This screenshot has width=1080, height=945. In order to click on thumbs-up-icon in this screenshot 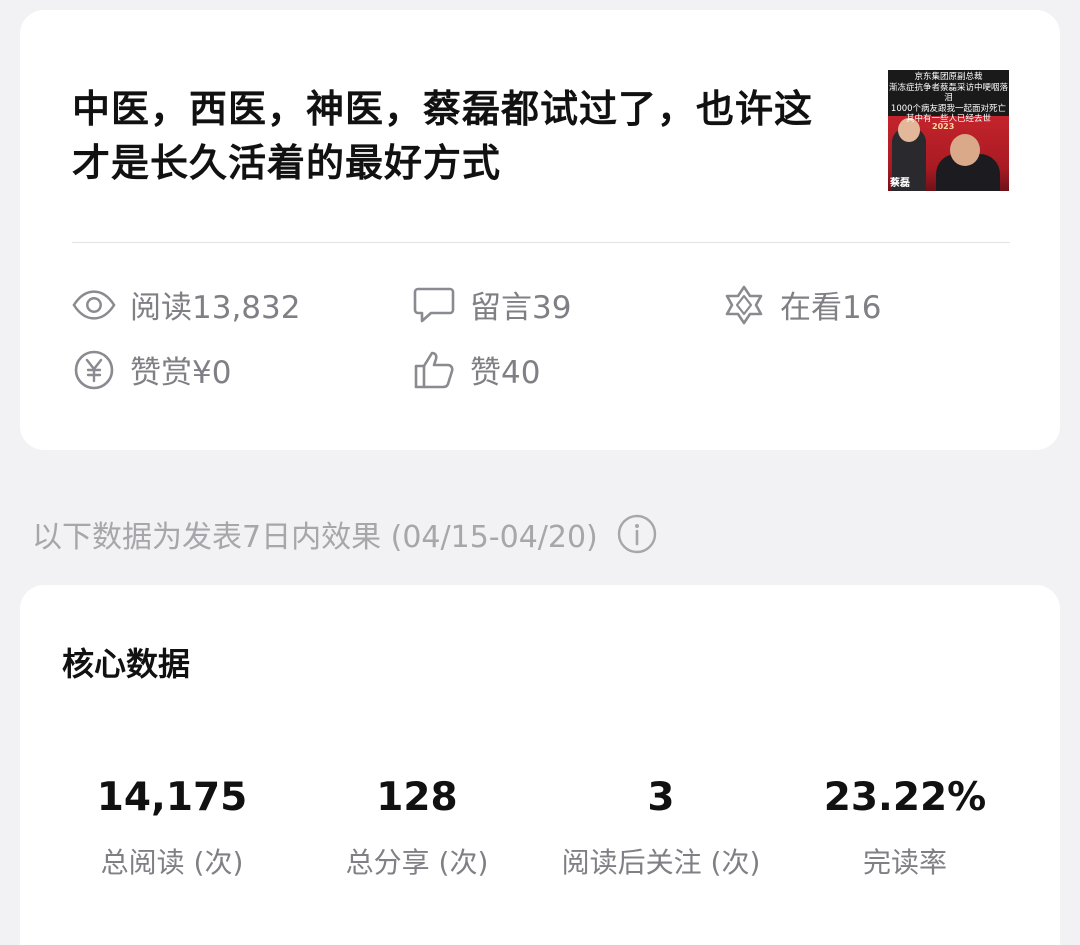, I will do `click(434, 370)`.